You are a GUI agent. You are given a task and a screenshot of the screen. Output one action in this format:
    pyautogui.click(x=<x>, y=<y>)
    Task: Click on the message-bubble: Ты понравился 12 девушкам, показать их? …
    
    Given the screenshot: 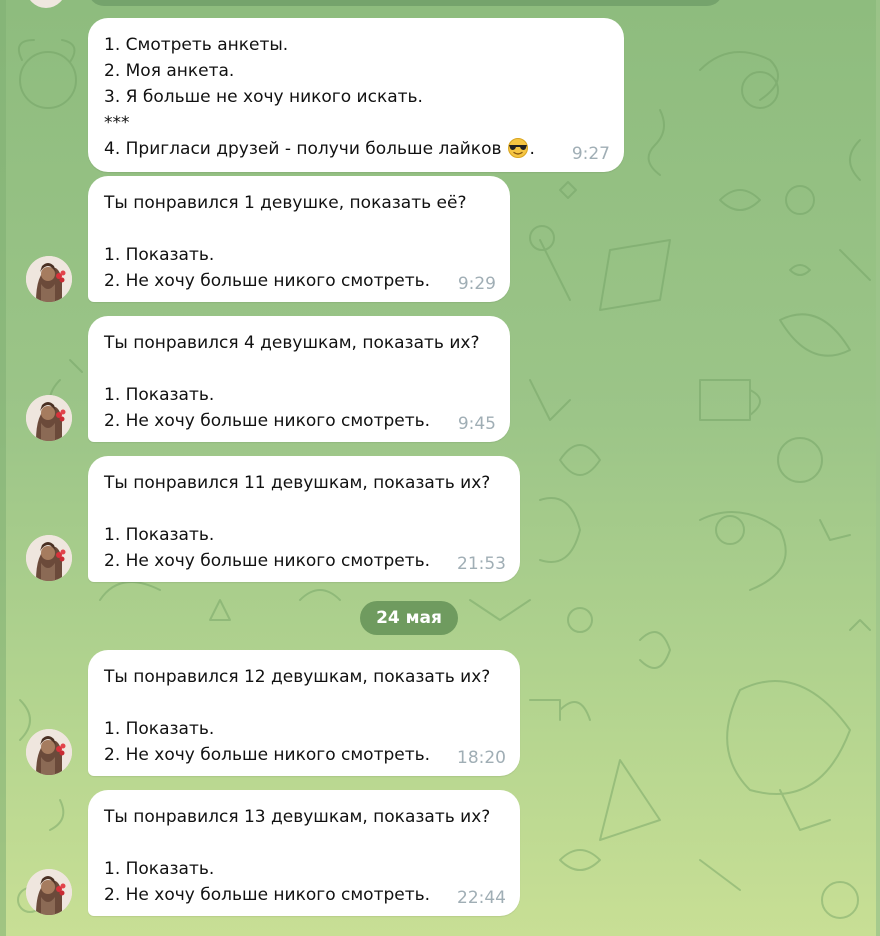 What is the action you would take?
    pyautogui.click(x=304, y=713)
    